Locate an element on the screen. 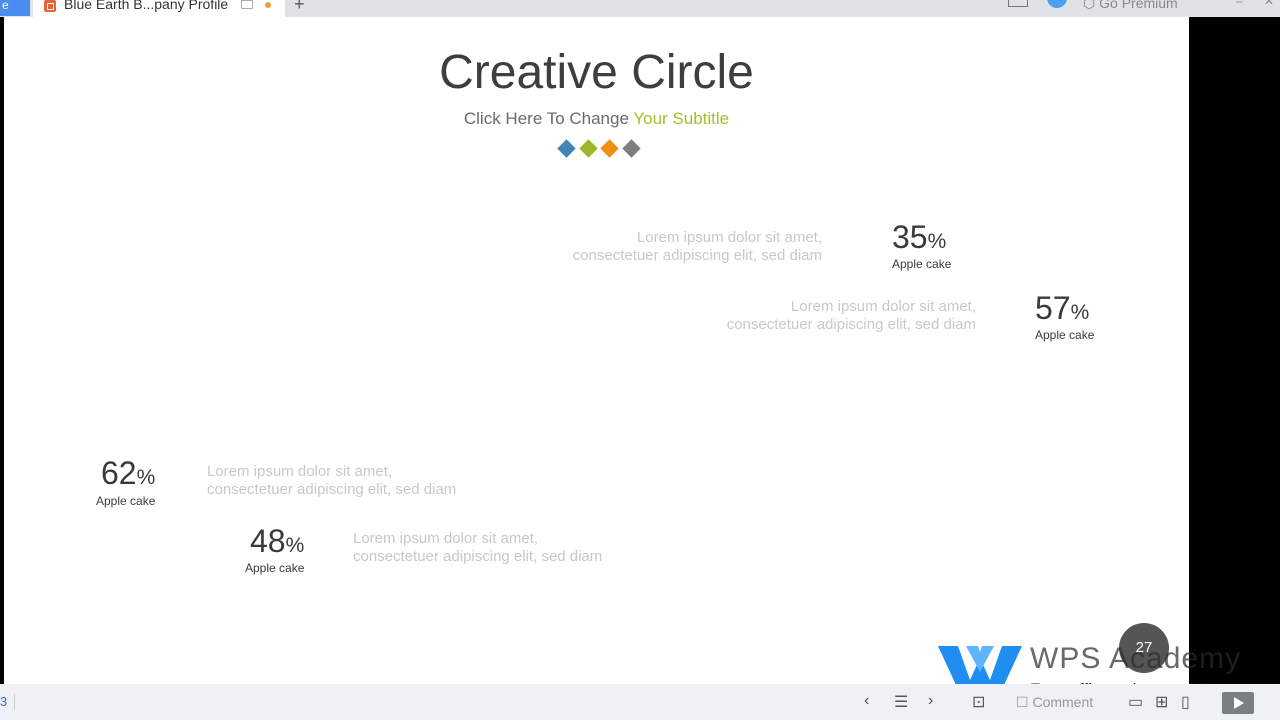 Image resolution: width=1280 pixels, height=720 pixels. subtitle-prefix: Click Here To Change is located at coordinates (548, 118).